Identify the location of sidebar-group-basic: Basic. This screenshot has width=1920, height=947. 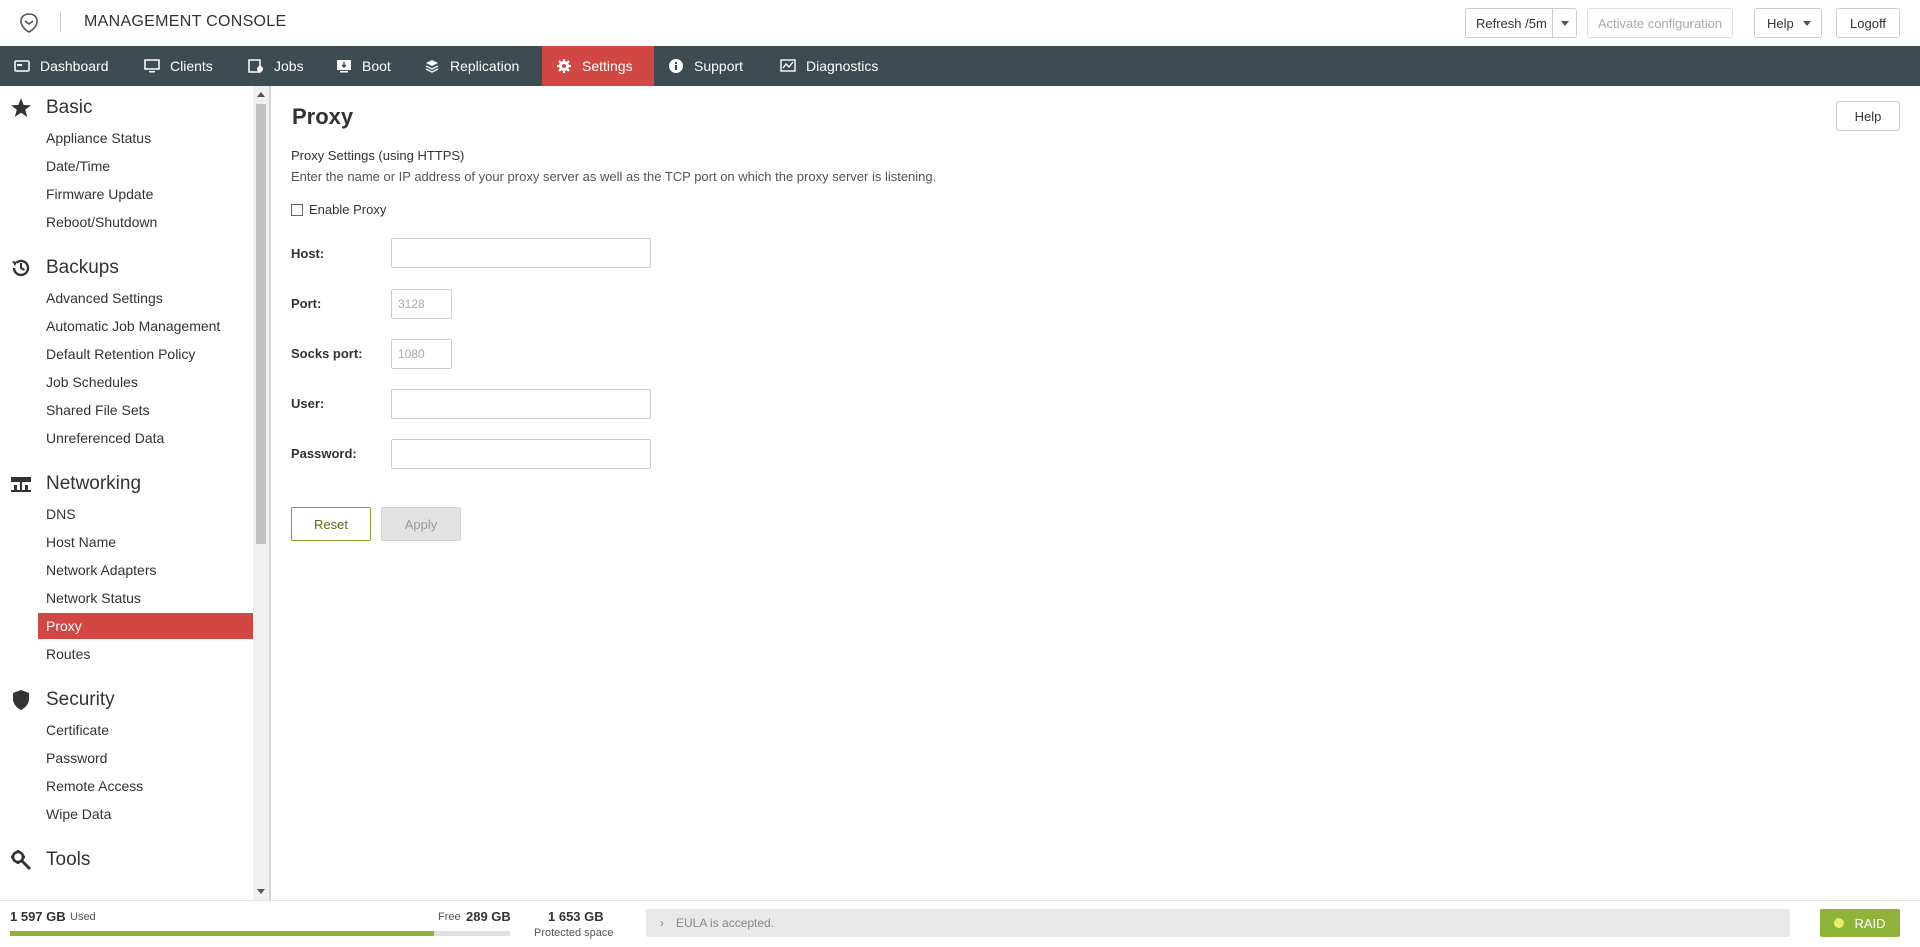
(51, 108).